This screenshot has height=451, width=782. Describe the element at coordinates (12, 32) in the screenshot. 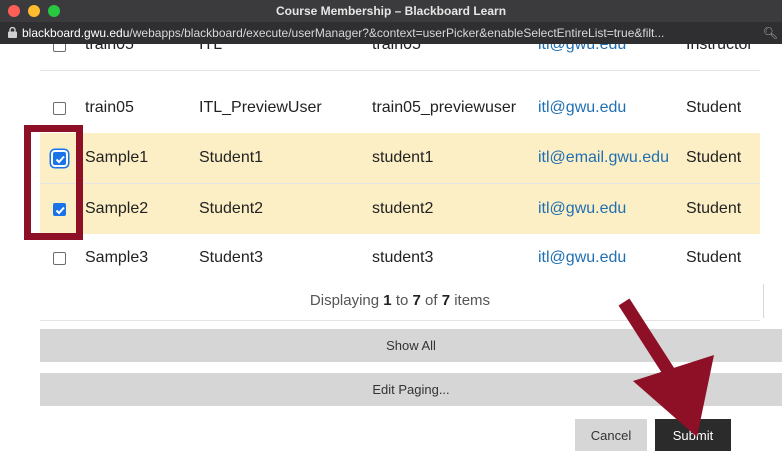

I see `lock-icon` at that location.